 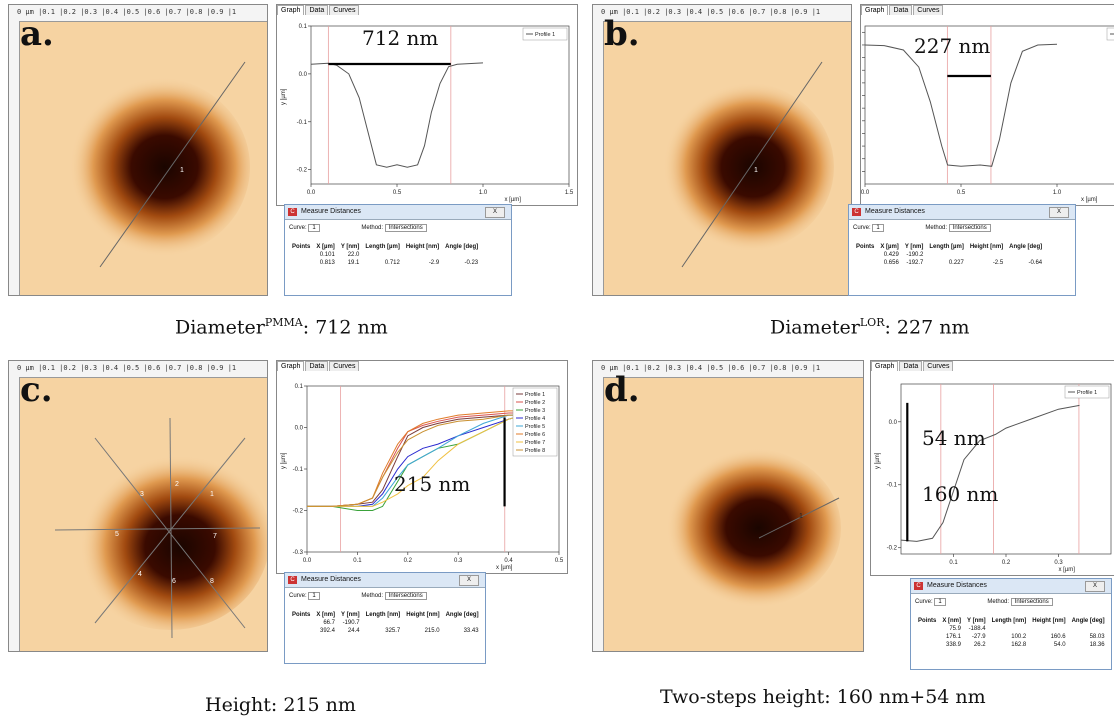 What do you see at coordinates (302, 171) in the screenshot?
I see `y-tick-label: -0.2` at bounding box center [302, 171].